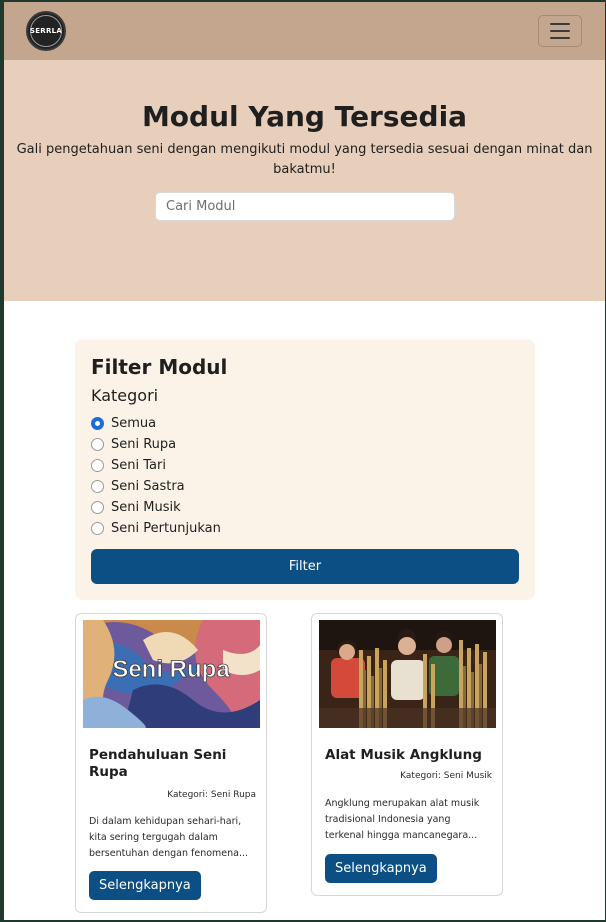 The image size is (606, 922). I want to click on filter-button: Filter, so click(305, 566).